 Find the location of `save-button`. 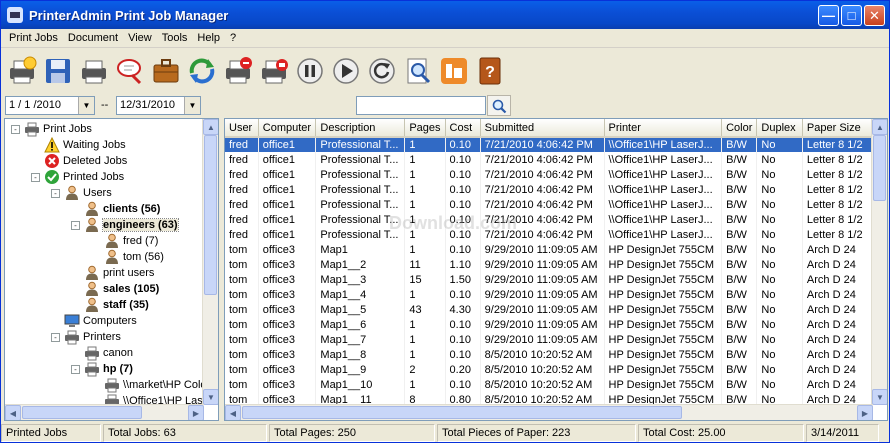

save-button is located at coordinates (58, 71).